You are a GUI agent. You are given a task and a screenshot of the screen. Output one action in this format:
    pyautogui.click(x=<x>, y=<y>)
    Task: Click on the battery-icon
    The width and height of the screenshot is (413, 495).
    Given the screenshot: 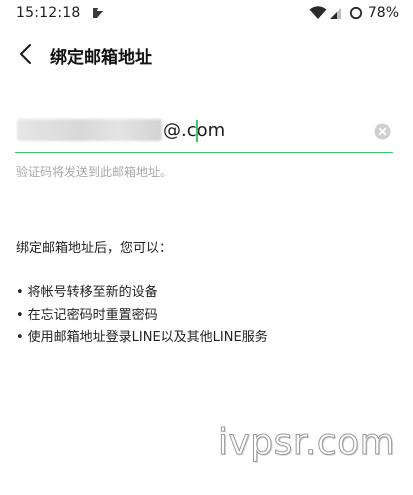 What is the action you would take?
    pyautogui.click(x=355, y=13)
    